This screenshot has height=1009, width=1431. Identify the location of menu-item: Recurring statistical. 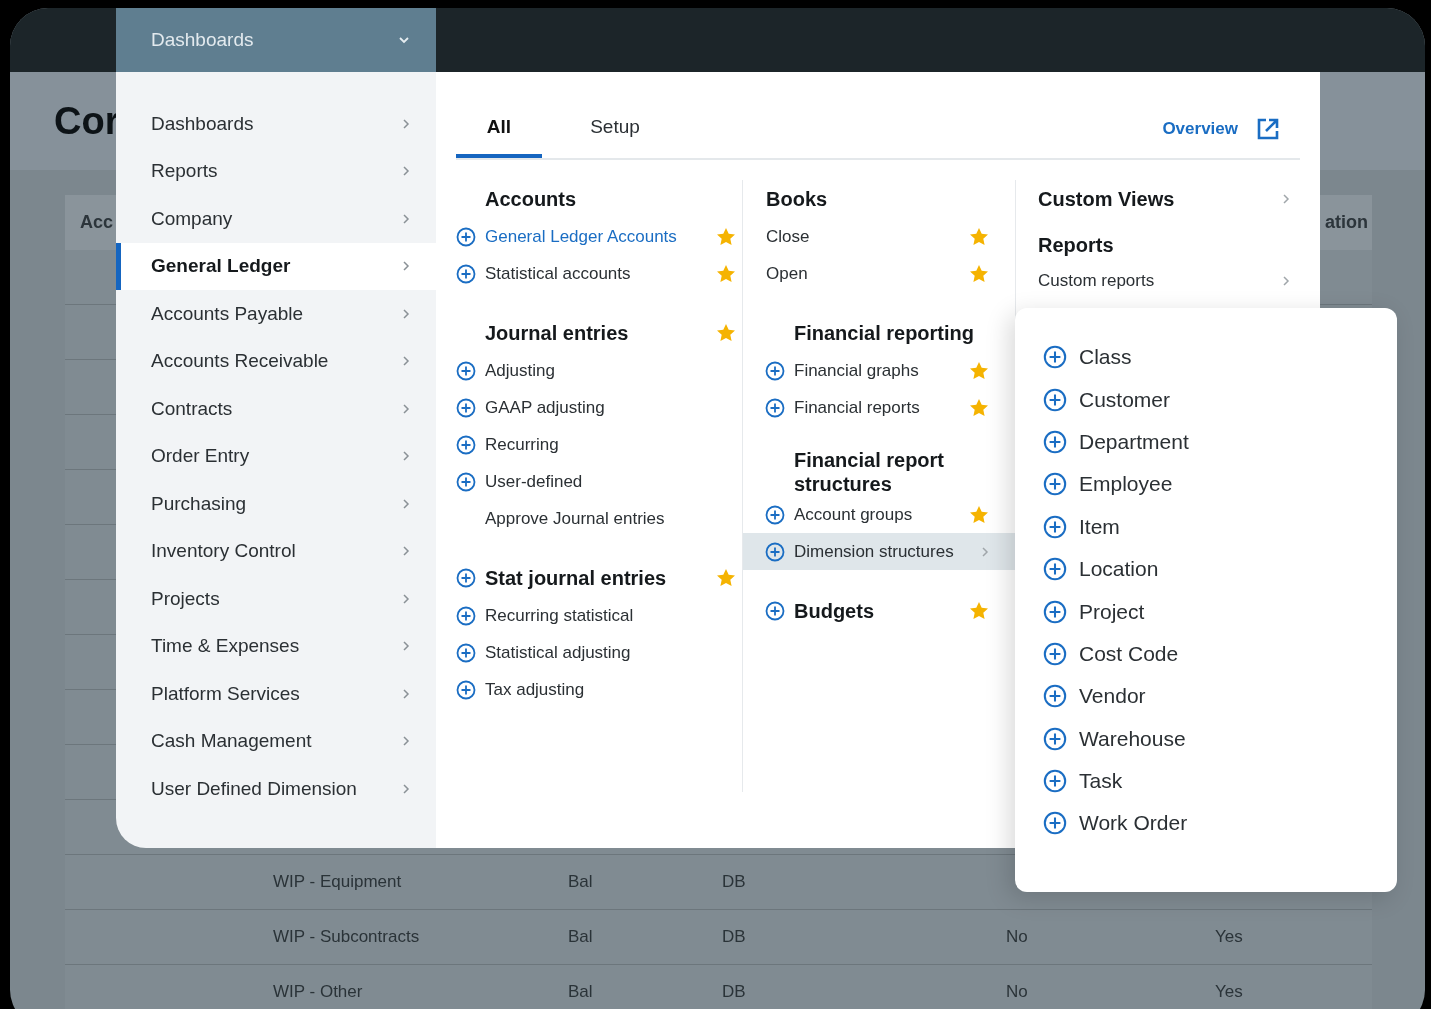
(599, 615).